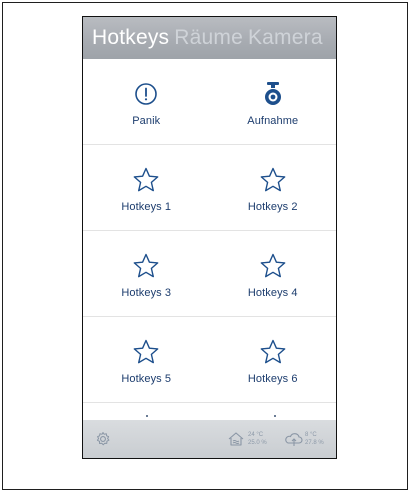 Image resolution: width=414 pixels, height=494 pixels. Describe the element at coordinates (236, 439) in the screenshot. I see `house-climate-icon` at that location.